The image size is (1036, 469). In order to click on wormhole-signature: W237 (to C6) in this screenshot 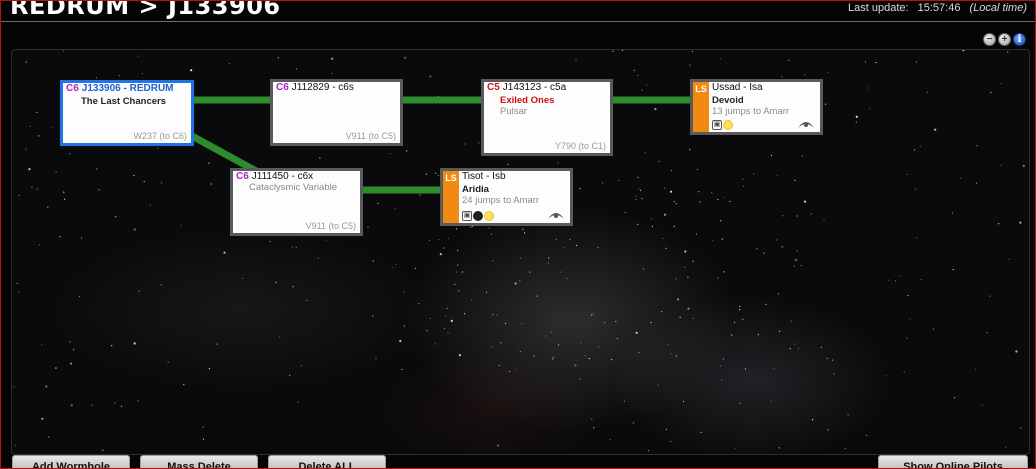, I will do `click(160, 136)`.